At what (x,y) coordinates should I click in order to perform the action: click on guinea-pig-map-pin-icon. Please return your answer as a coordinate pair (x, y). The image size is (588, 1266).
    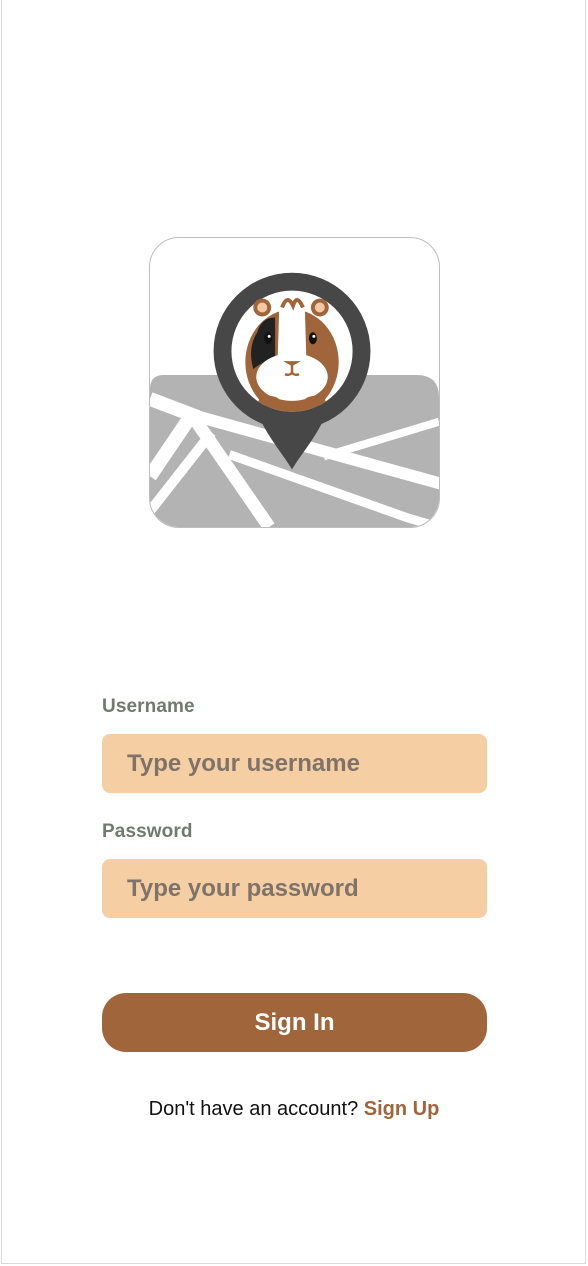
    Looking at the image, I should click on (294, 399).